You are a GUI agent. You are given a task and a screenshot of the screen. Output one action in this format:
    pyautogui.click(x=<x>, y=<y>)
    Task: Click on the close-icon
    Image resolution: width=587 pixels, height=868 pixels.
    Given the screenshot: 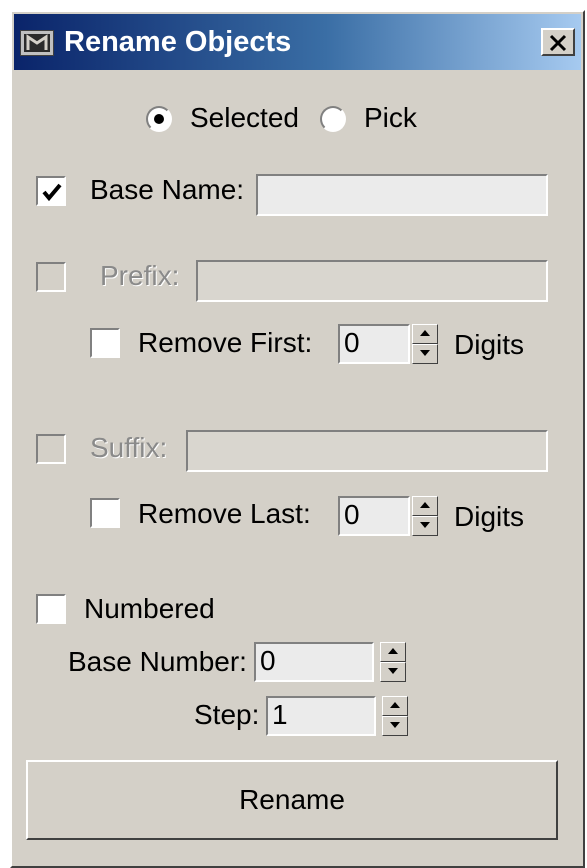 What is the action you would take?
    pyautogui.click(x=558, y=43)
    